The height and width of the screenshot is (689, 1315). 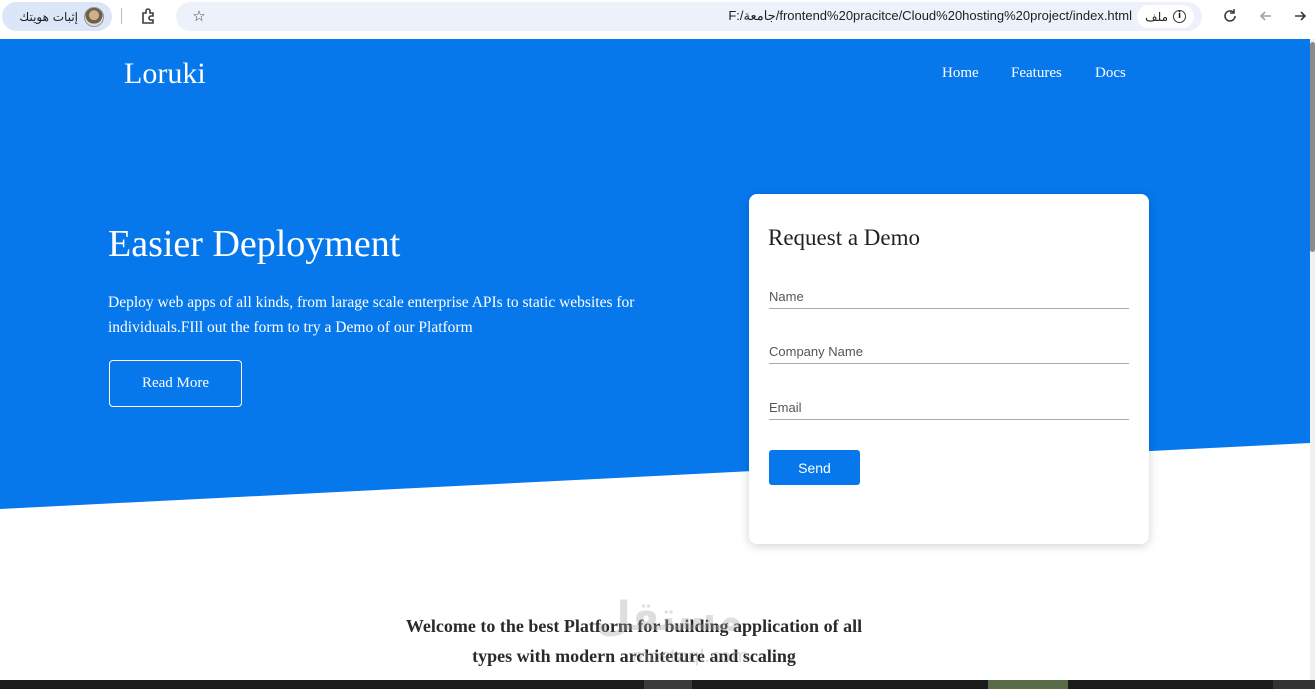 What do you see at coordinates (949, 297) in the screenshot?
I see `name-field` at bounding box center [949, 297].